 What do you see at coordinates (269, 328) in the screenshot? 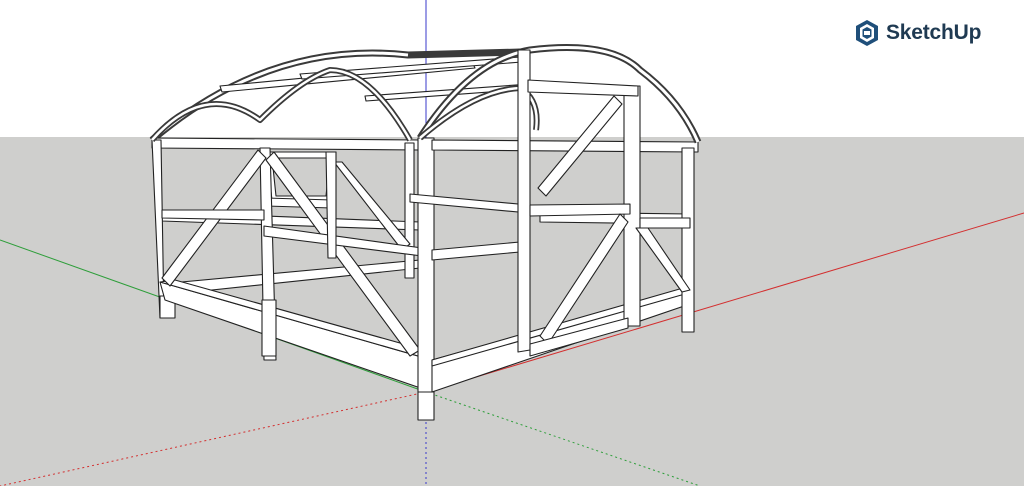
I see `left-front-post` at bounding box center [269, 328].